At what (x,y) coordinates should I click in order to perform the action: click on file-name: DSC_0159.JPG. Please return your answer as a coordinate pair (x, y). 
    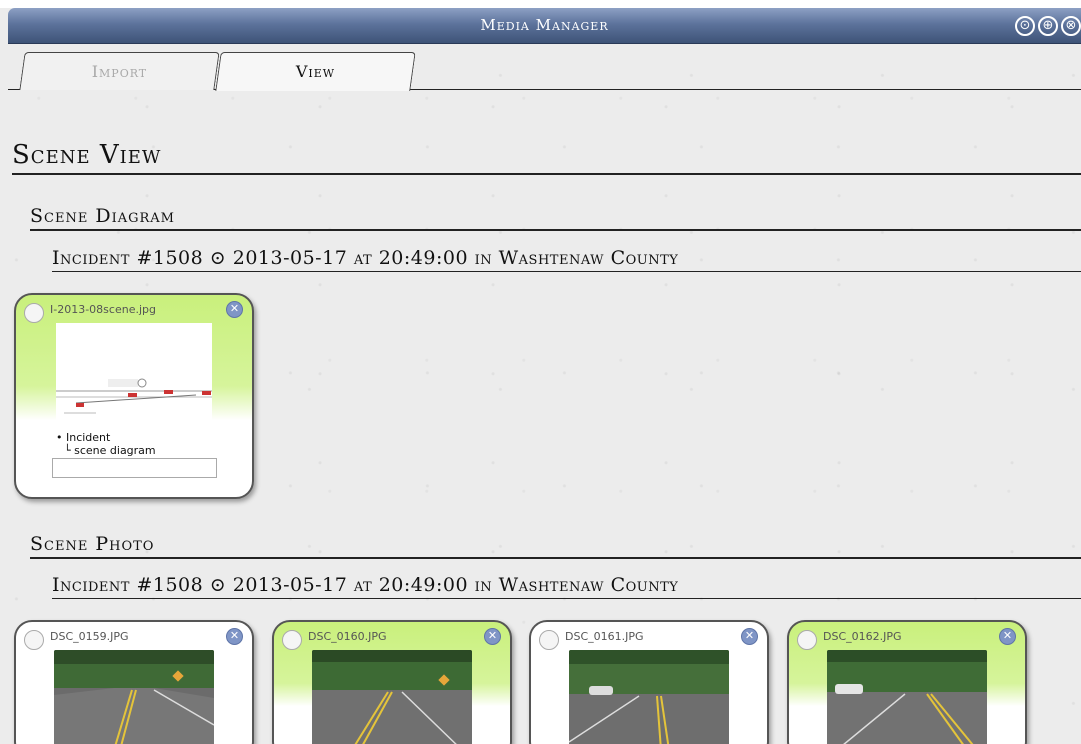
    Looking at the image, I should click on (89, 636).